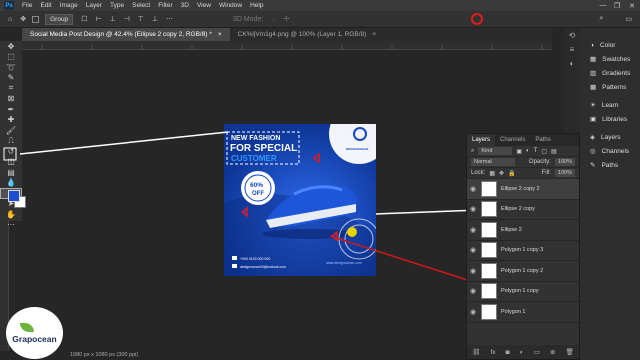 The image size is (640, 360). Describe the element at coordinates (616, 73) in the screenshot. I see `dock-label: Gradients` at that location.